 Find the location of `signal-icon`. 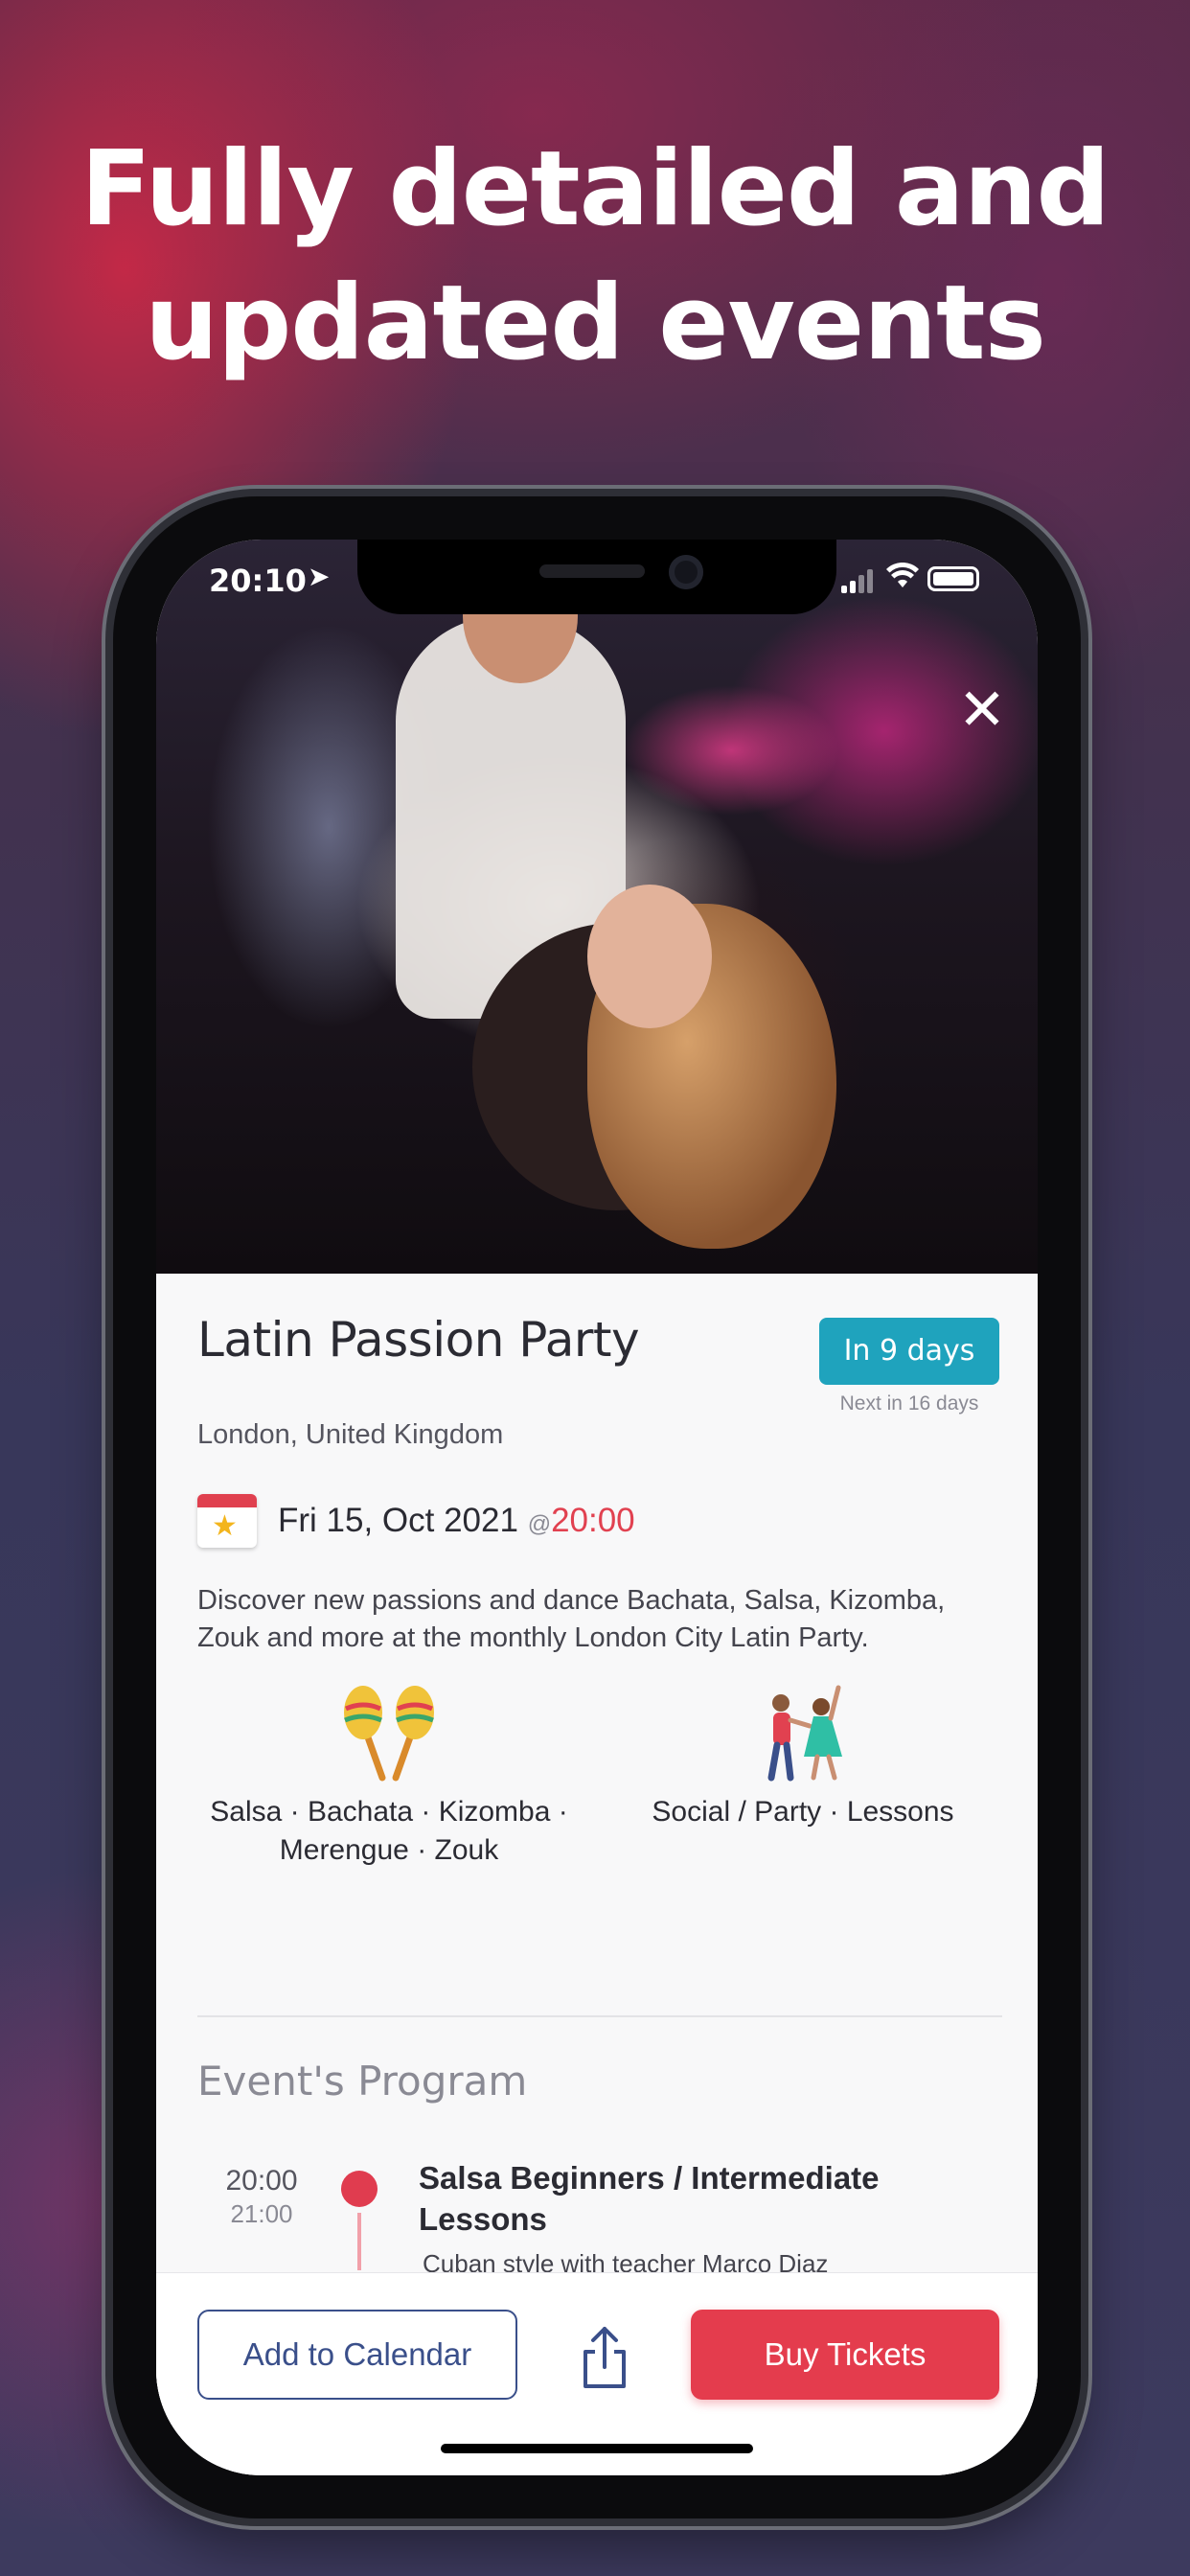

signal-icon is located at coordinates (858, 580).